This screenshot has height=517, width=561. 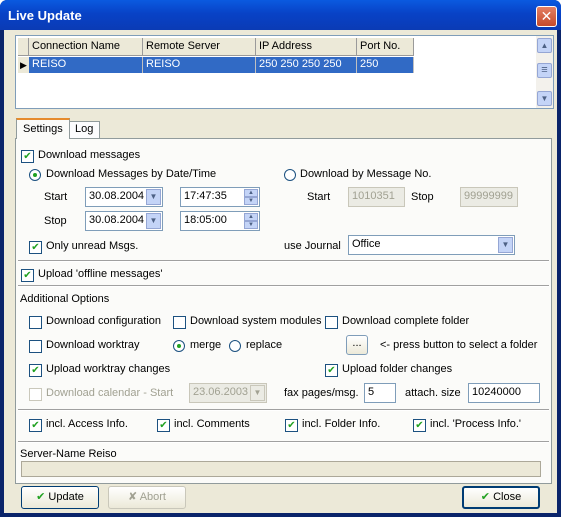 What do you see at coordinates (251, 201) in the screenshot?
I see `start-time-down-icon: ▼` at bounding box center [251, 201].